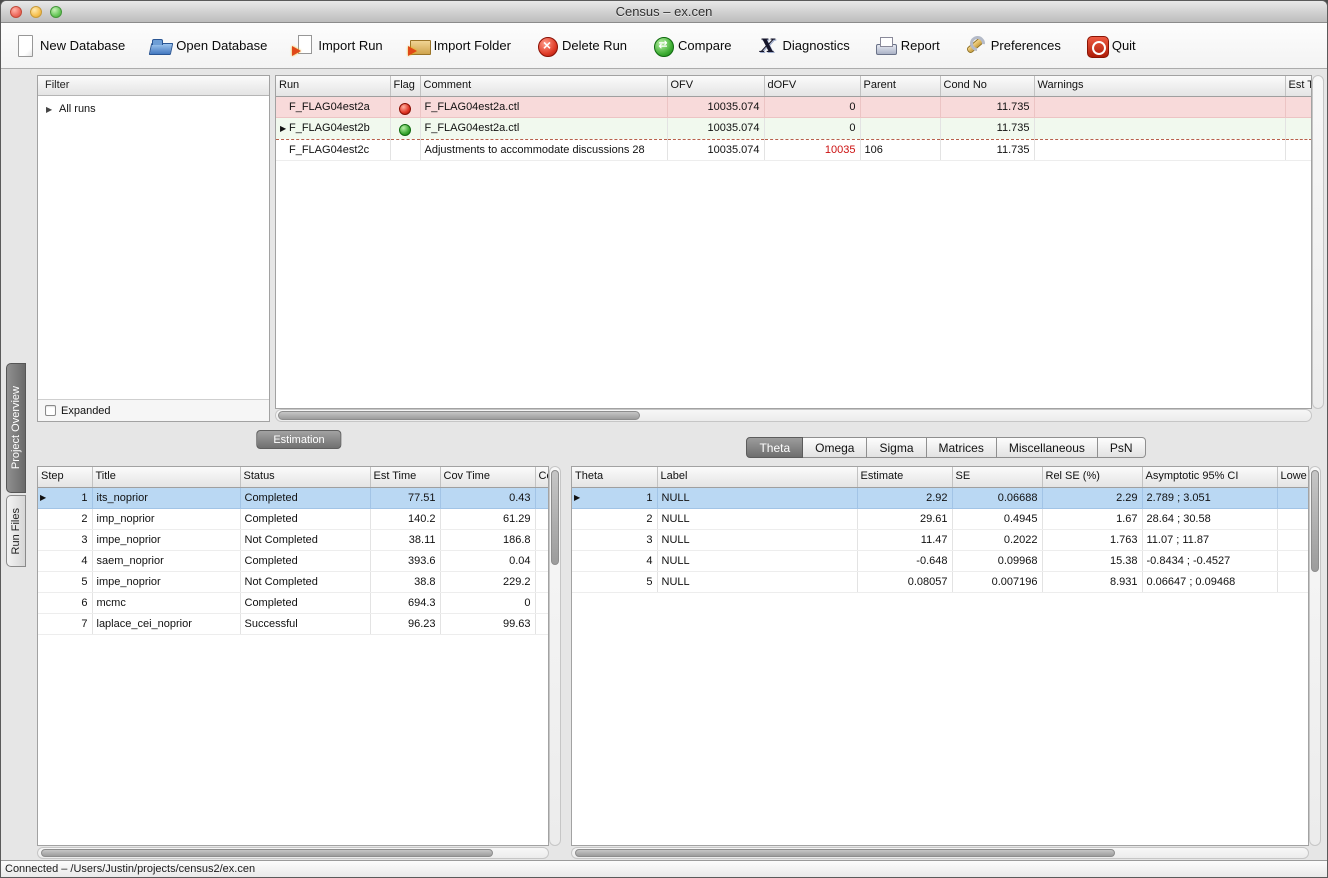 The image size is (1328, 878). I want to click on theta-col-lower: Lowe, so click(1292, 477).